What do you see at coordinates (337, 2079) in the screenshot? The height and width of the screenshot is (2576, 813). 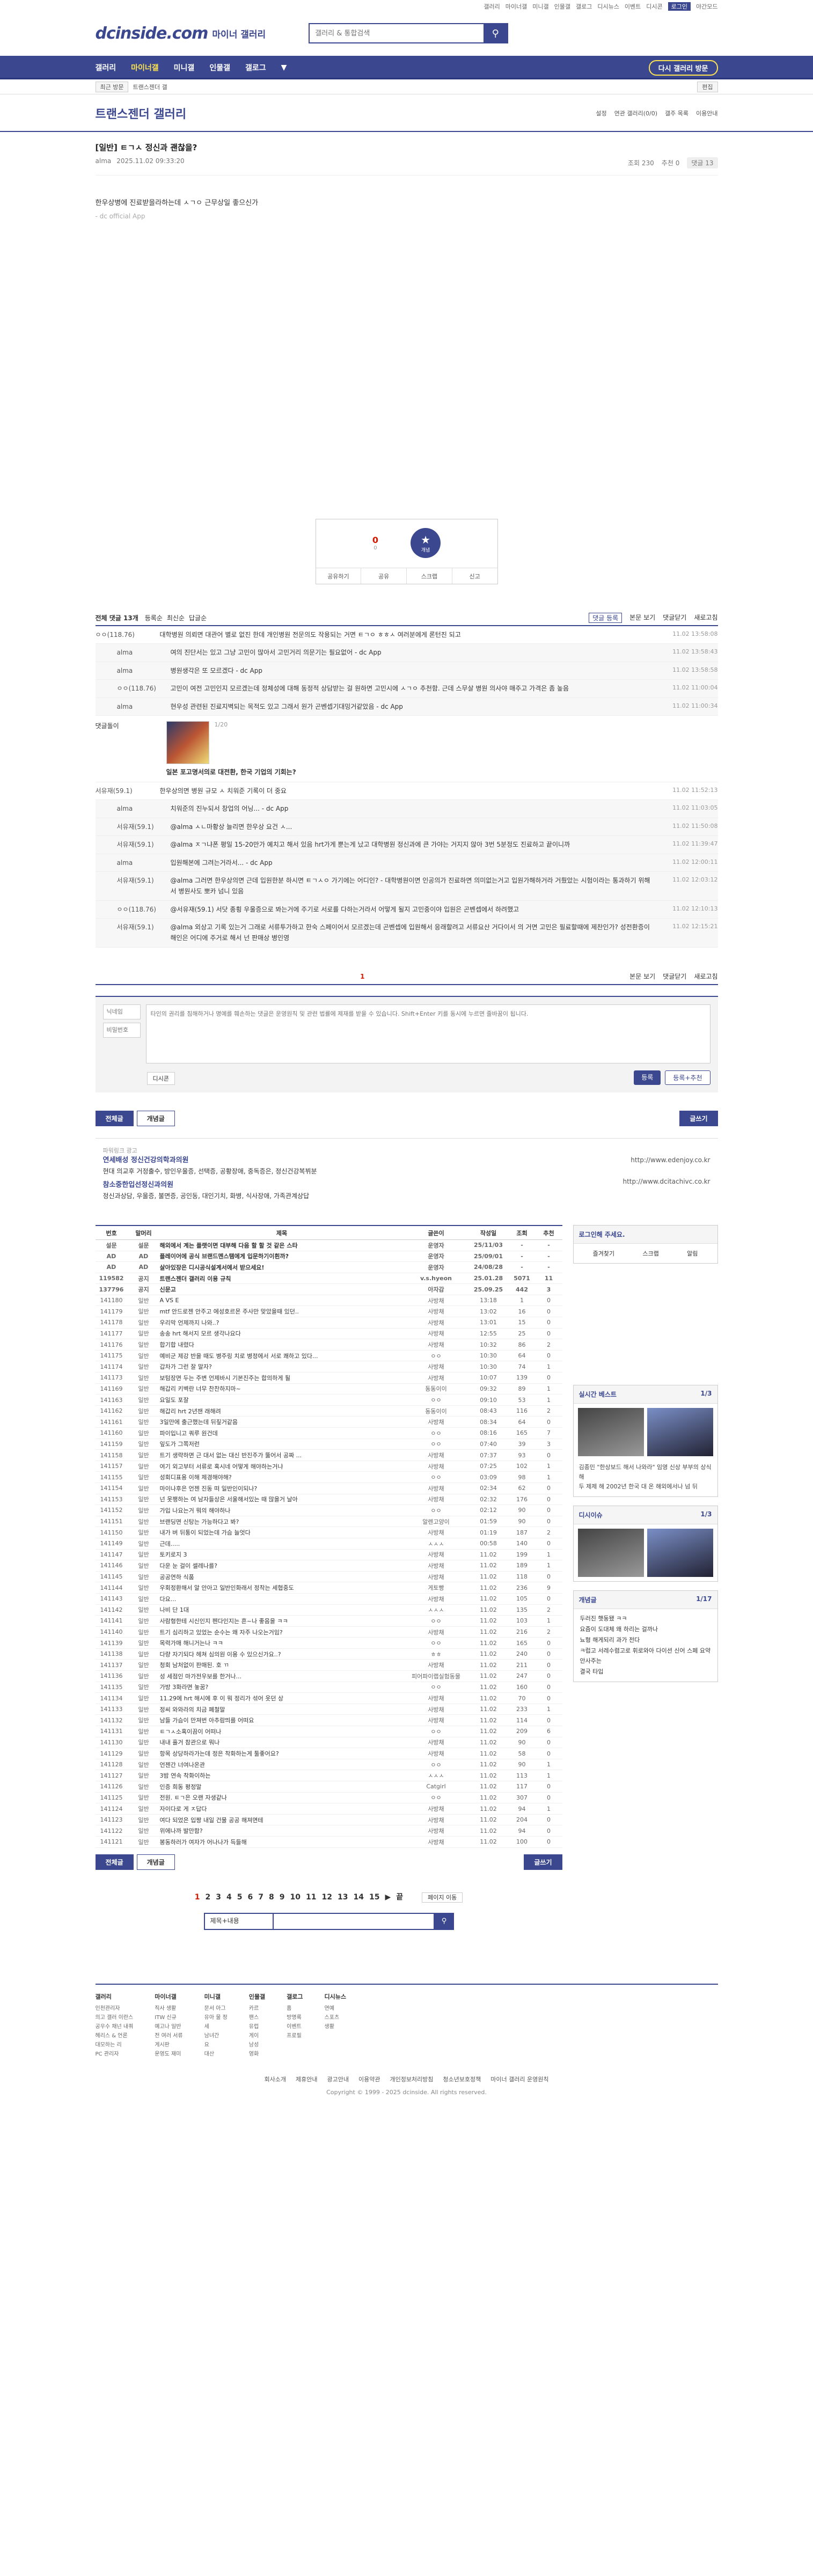 I see `footer-policy-link: 광고안내` at bounding box center [337, 2079].